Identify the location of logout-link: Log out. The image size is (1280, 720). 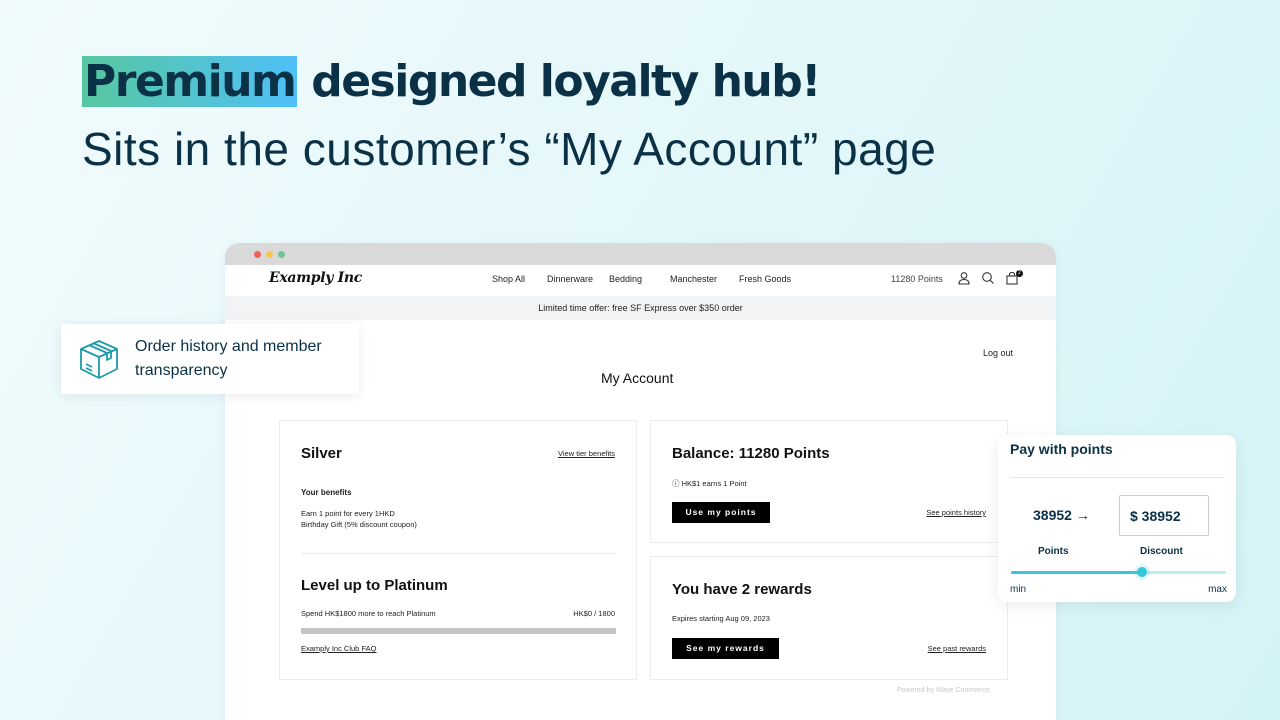
(998, 353).